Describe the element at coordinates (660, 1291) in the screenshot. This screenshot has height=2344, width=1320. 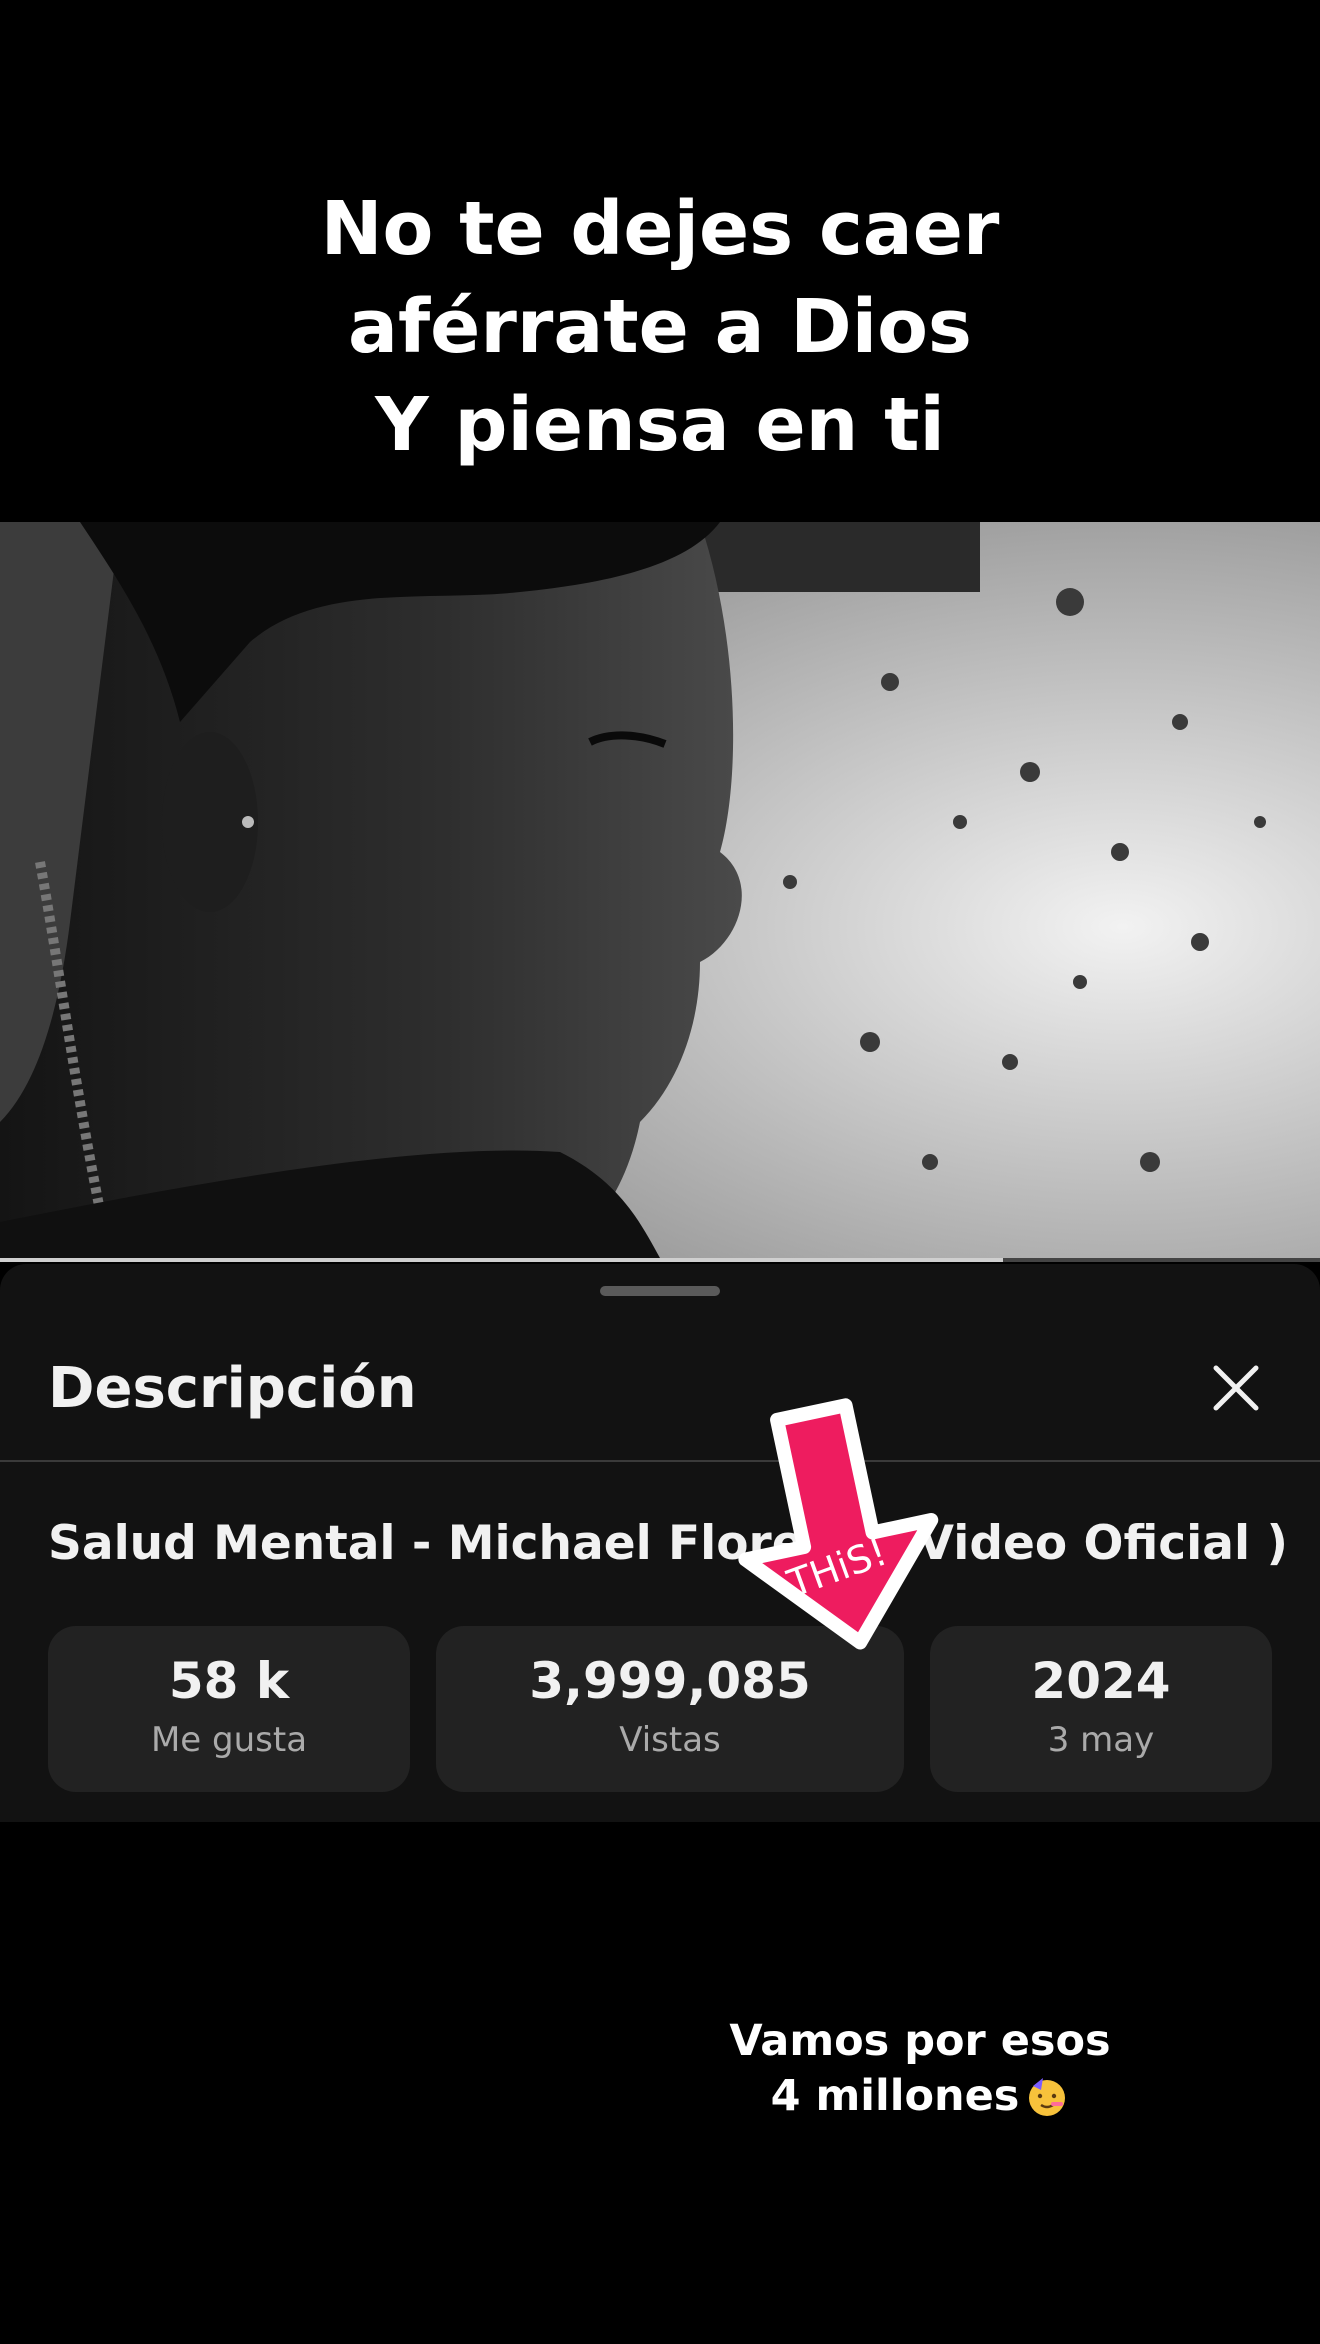
I see `drag-handle` at that location.